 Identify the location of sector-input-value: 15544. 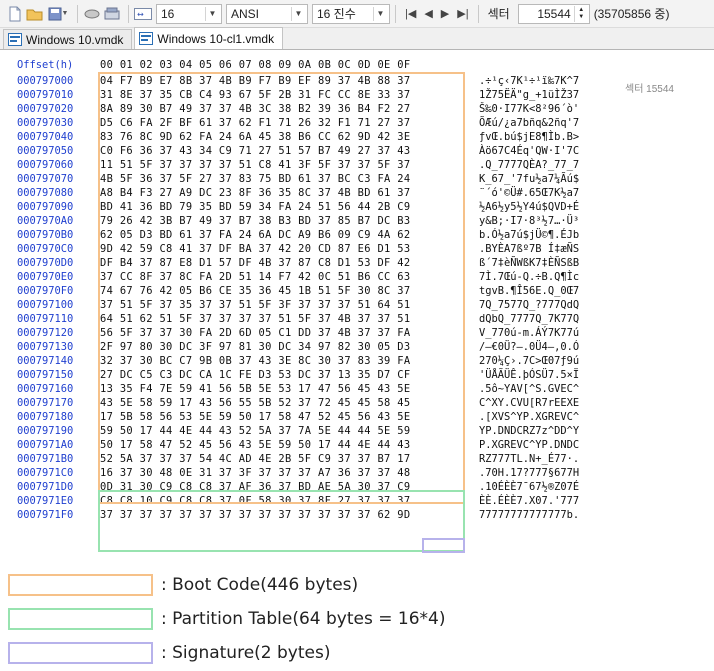
(554, 13).